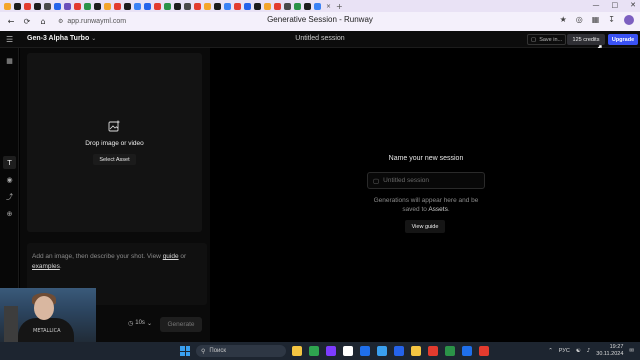  What do you see at coordinates (609, 351) in the screenshot?
I see `taskbar-clock: 19:27 30.11.2024` at bounding box center [609, 351].